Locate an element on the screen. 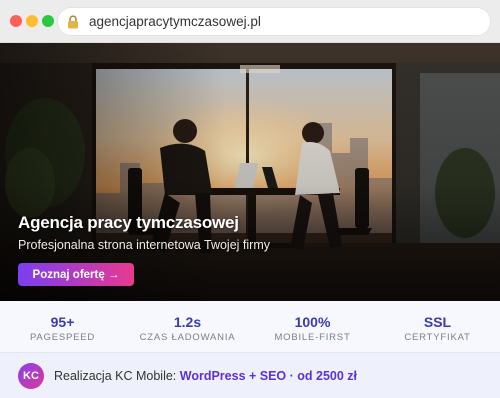 The height and width of the screenshot is (398, 500). offer-cta-button: Poznaj ofertę → is located at coordinates (76, 274).